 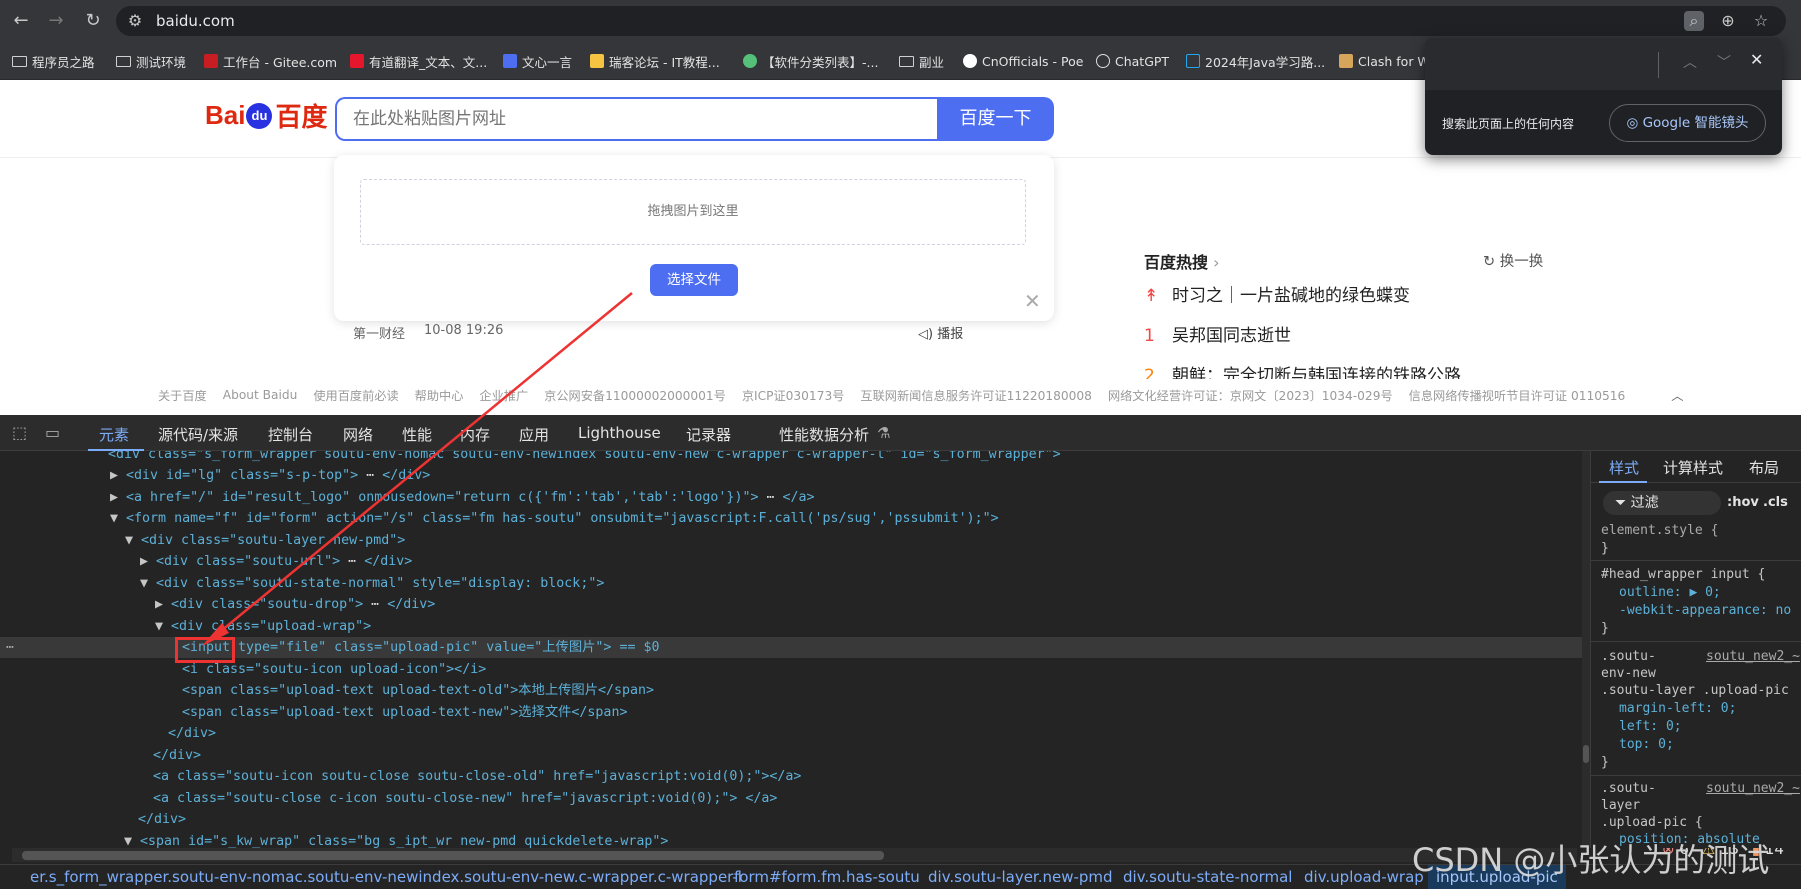 I want to click on tab-lighthouse: Lighthouse, so click(x=619, y=433).